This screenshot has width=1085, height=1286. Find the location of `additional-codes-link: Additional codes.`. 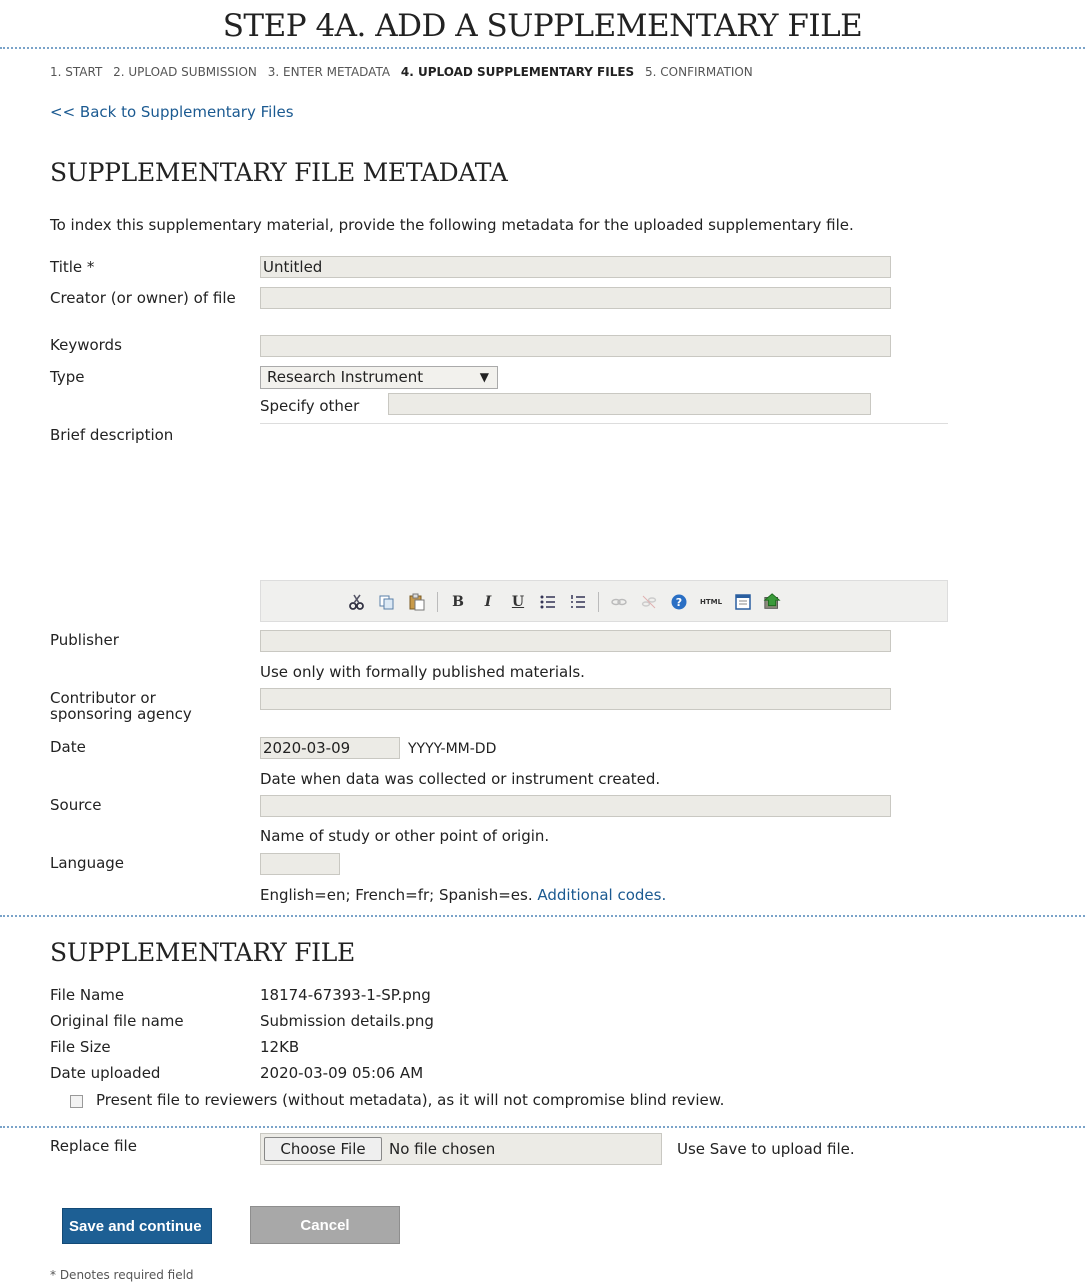

additional-codes-link: Additional codes. is located at coordinates (601, 895).